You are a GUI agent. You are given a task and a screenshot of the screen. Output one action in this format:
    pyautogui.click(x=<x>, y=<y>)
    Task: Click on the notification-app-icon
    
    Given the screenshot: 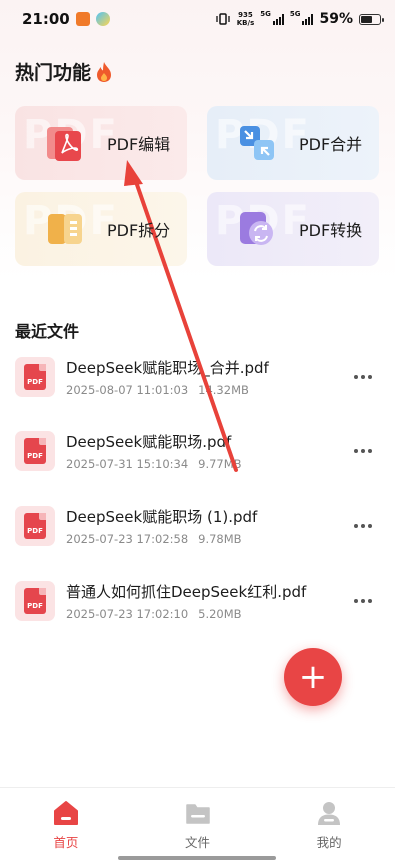 What is the action you would take?
    pyautogui.click(x=82, y=19)
    